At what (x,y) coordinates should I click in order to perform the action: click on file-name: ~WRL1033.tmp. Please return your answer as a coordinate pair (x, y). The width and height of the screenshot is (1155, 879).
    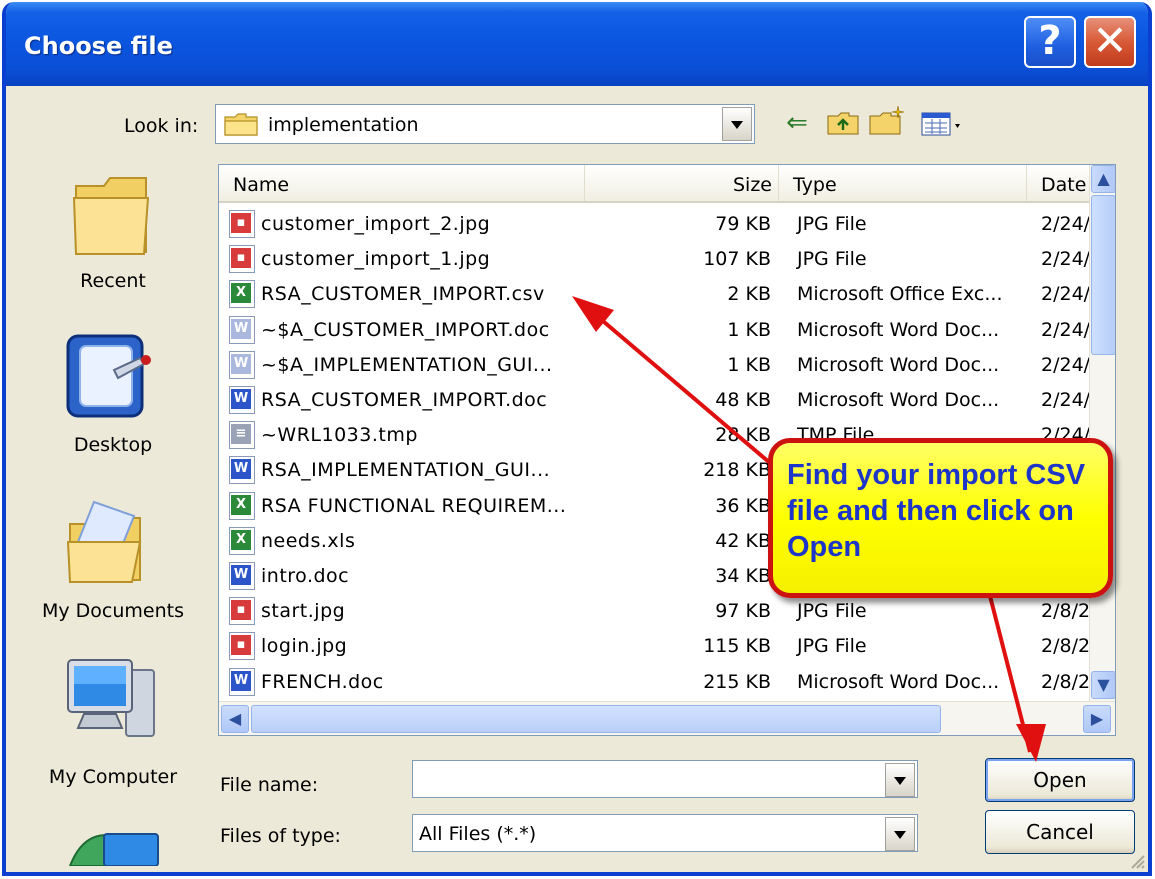
    Looking at the image, I should click on (339, 435).